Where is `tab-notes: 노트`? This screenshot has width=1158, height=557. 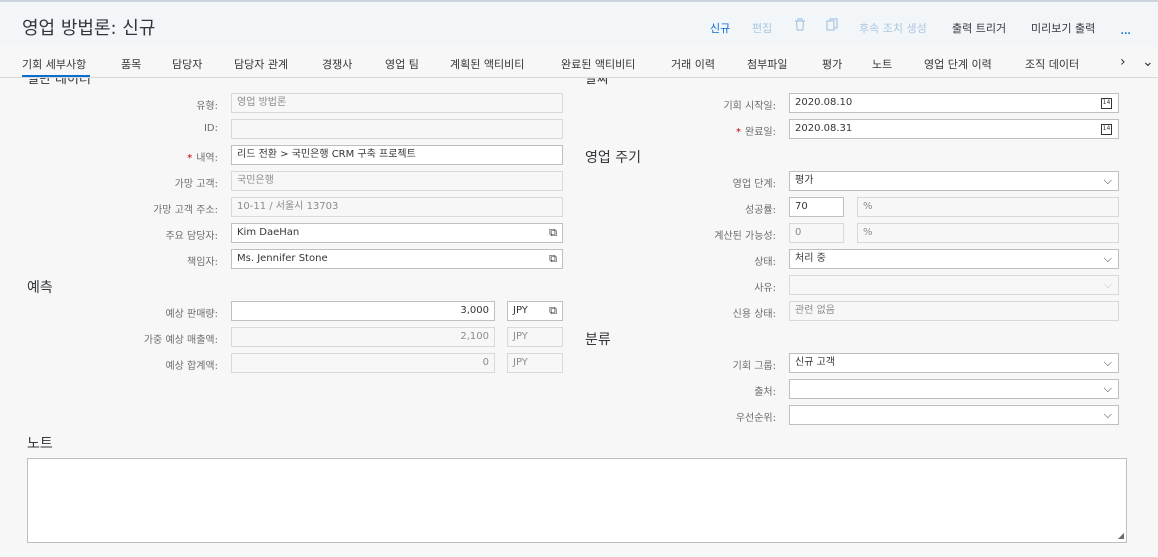 tab-notes: 노트 is located at coordinates (882, 64).